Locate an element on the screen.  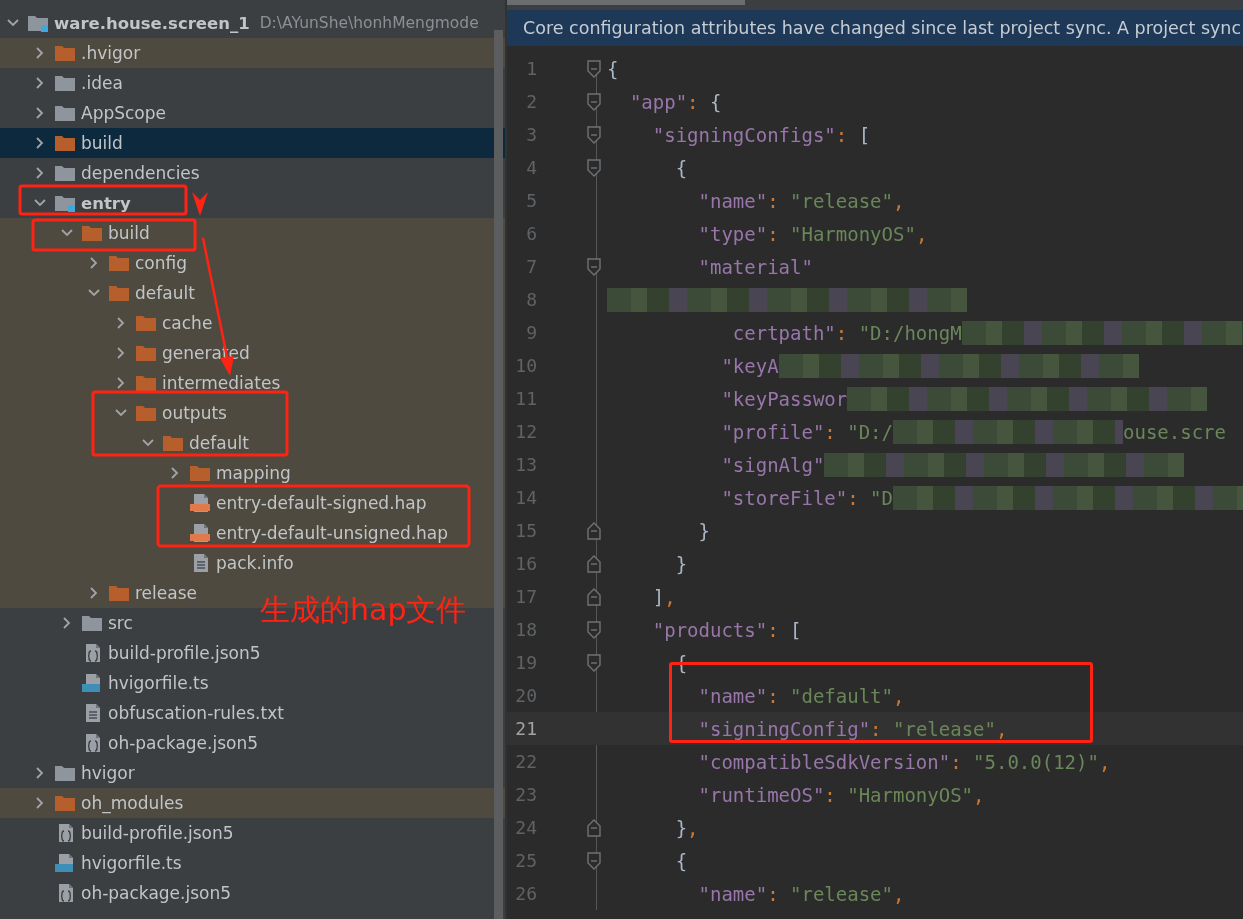
item-label: oh-package.json5 is located at coordinates (156, 893).